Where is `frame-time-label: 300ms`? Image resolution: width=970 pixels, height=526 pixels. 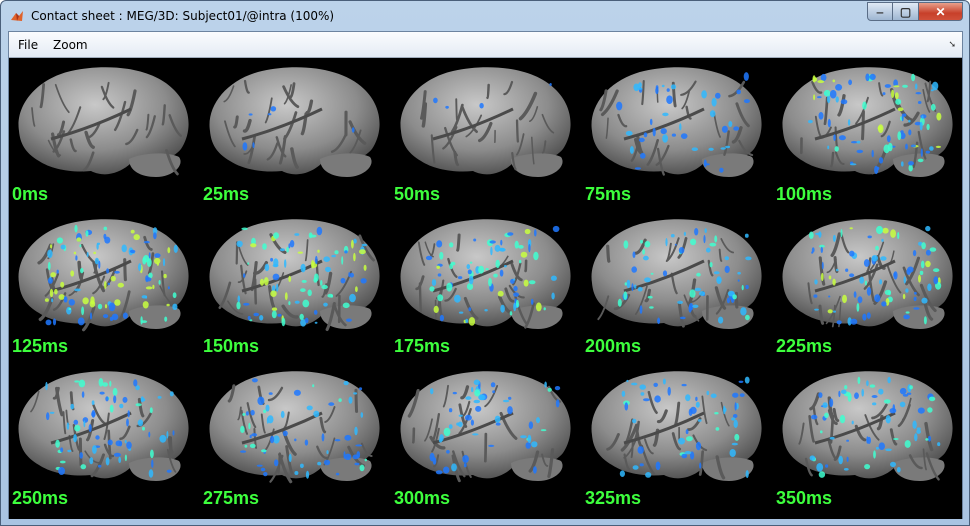
frame-time-label: 300ms is located at coordinates (422, 498).